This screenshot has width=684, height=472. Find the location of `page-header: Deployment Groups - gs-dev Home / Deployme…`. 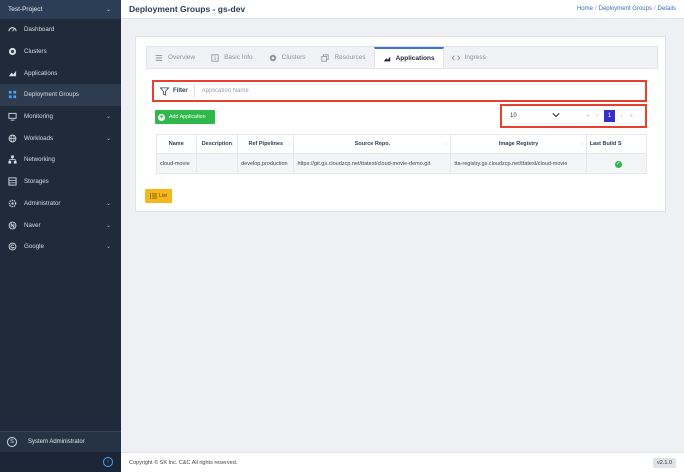

page-header: Deployment Groups - gs-dev Home / Deployme… is located at coordinates (402, 9).